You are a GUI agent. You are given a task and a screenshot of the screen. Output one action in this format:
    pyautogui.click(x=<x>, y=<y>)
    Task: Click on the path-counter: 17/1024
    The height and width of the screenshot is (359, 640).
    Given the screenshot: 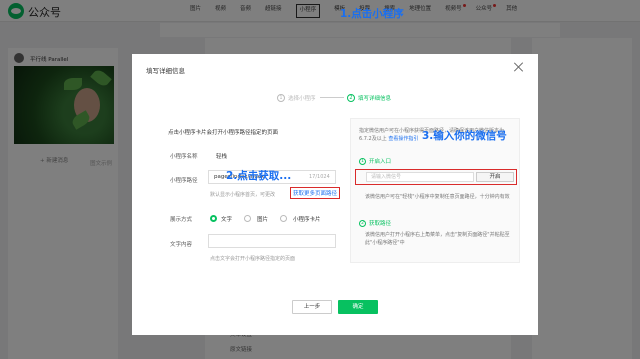 What is the action you would take?
    pyautogui.click(x=319, y=177)
    